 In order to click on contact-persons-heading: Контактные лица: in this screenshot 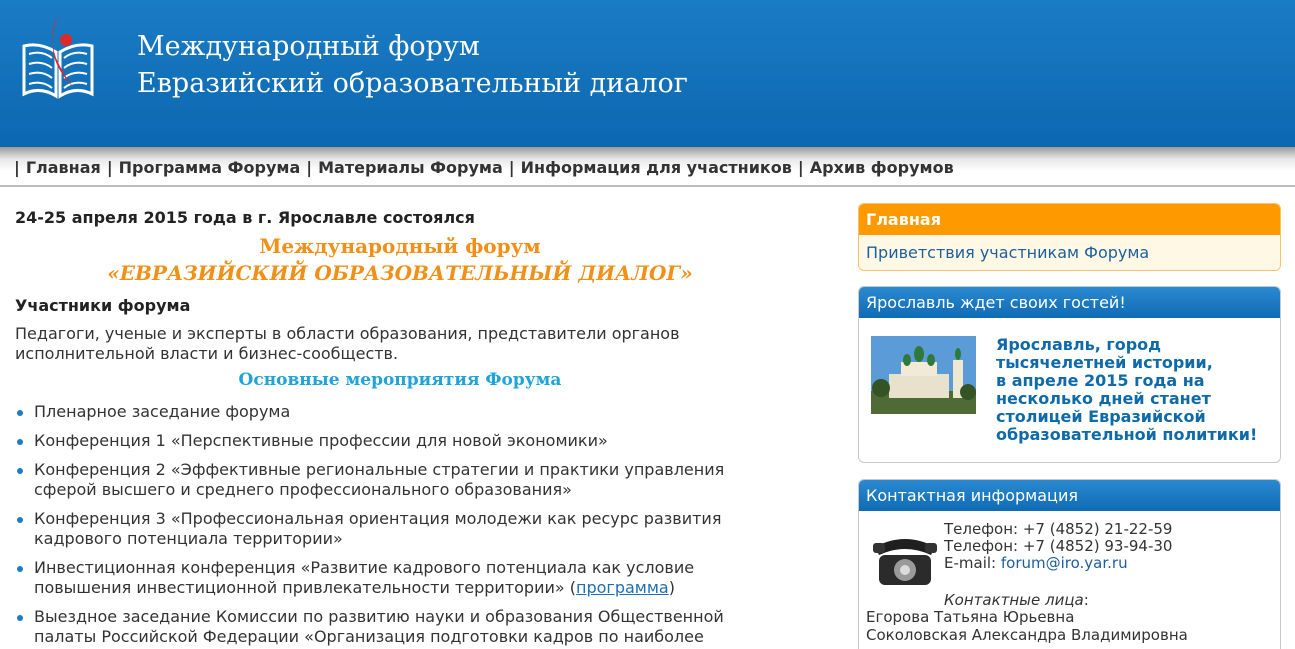, I will do `click(1016, 600)`.